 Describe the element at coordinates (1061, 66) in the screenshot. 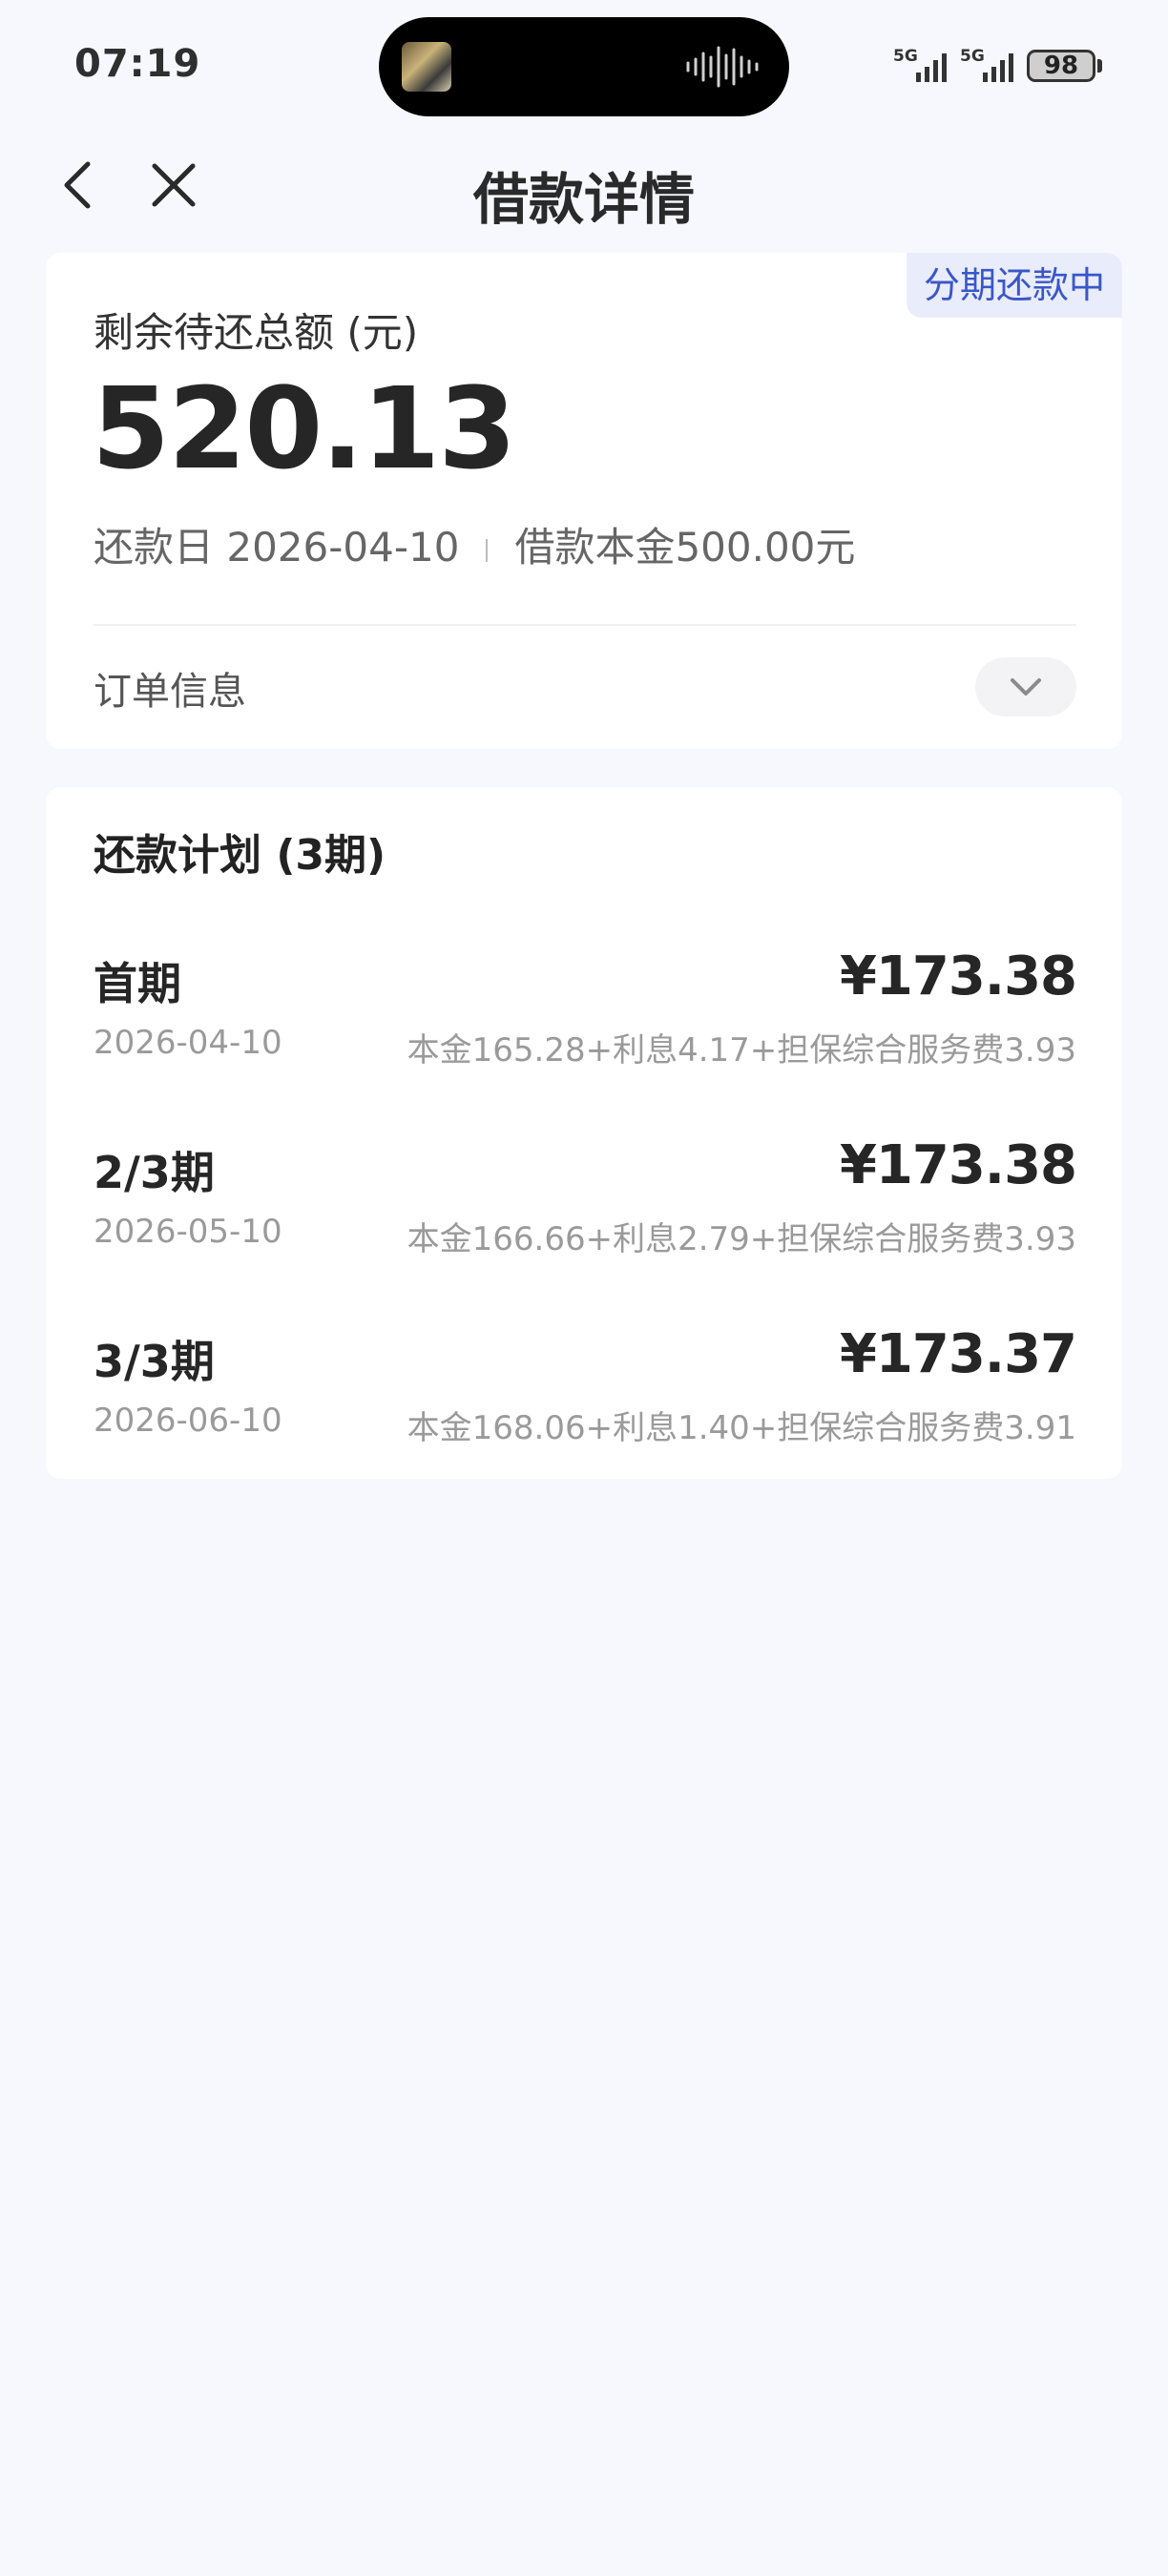

I see `battery-icon: 98` at that location.